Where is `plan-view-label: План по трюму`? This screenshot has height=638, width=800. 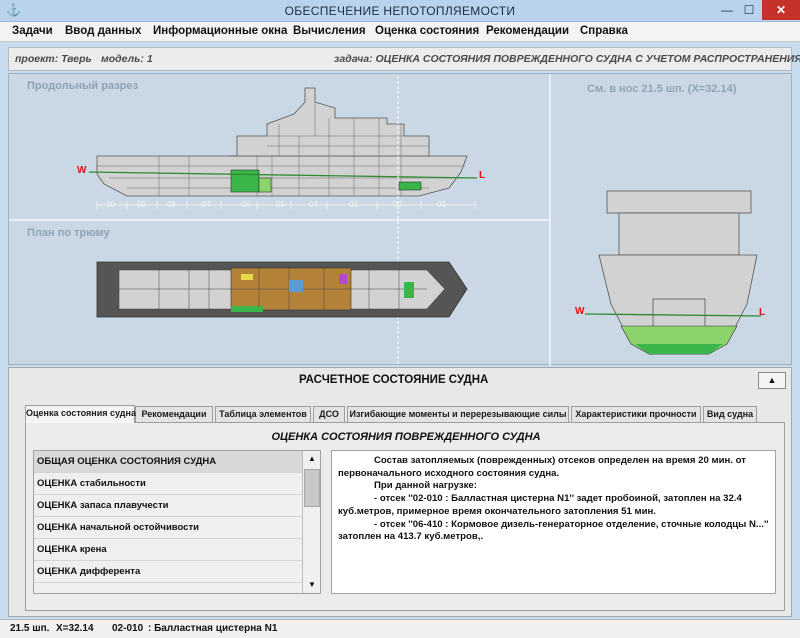 plan-view-label: План по трюму is located at coordinates (68, 233).